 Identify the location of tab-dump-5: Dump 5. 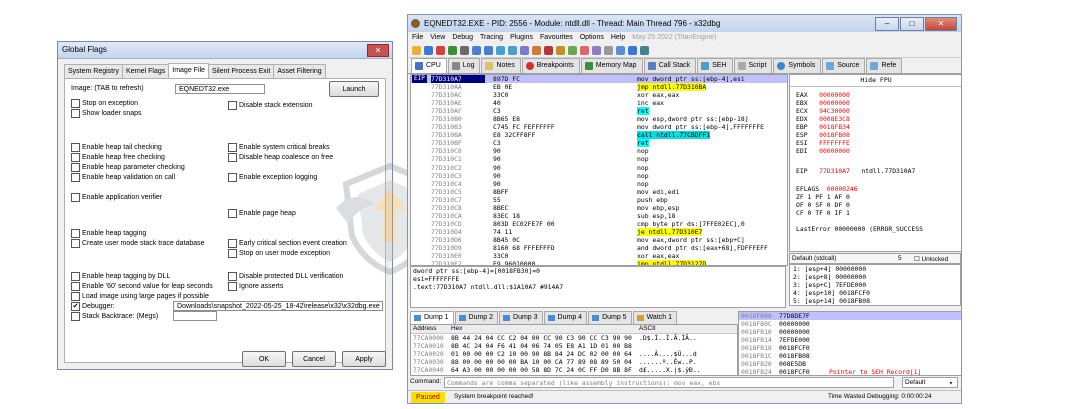
(610, 318).